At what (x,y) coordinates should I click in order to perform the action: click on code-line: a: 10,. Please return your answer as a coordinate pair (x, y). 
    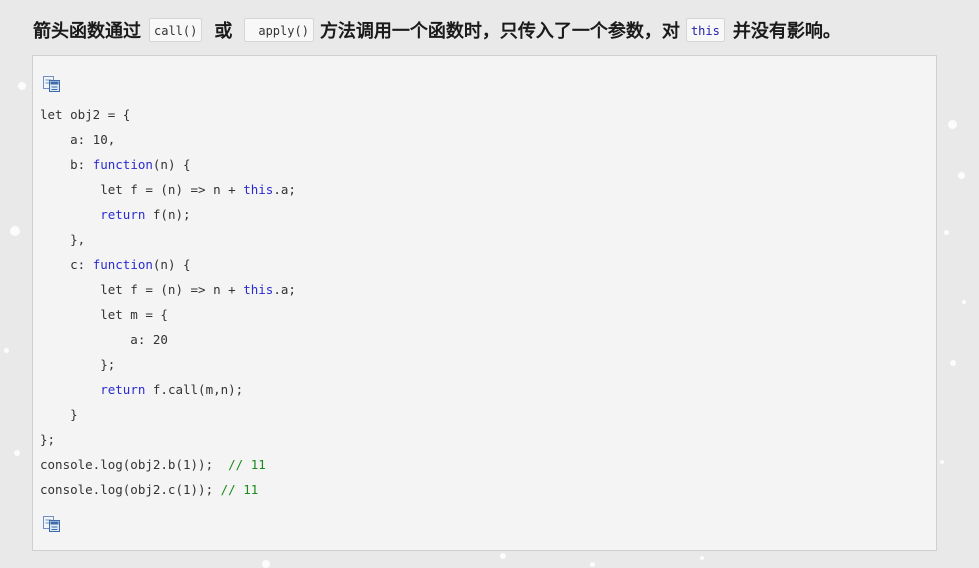
    Looking at the image, I should click on (168, 139).